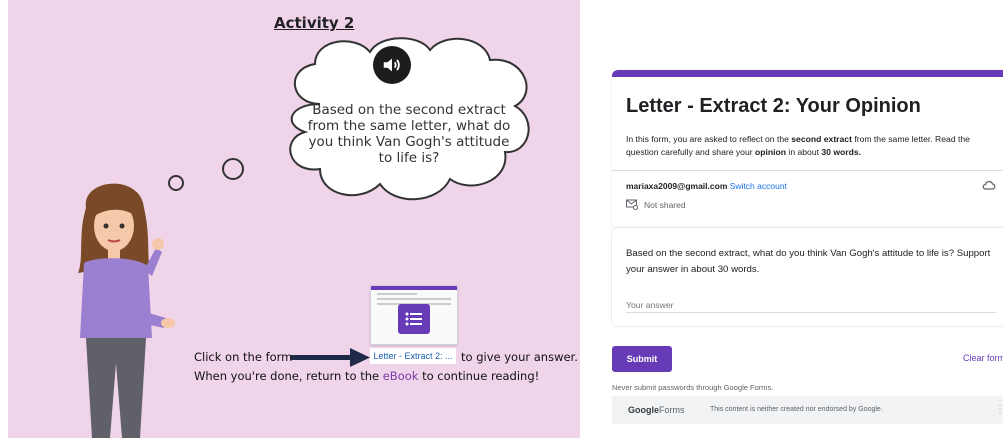  I want to click on form-thumbnail, so click(414, 315).